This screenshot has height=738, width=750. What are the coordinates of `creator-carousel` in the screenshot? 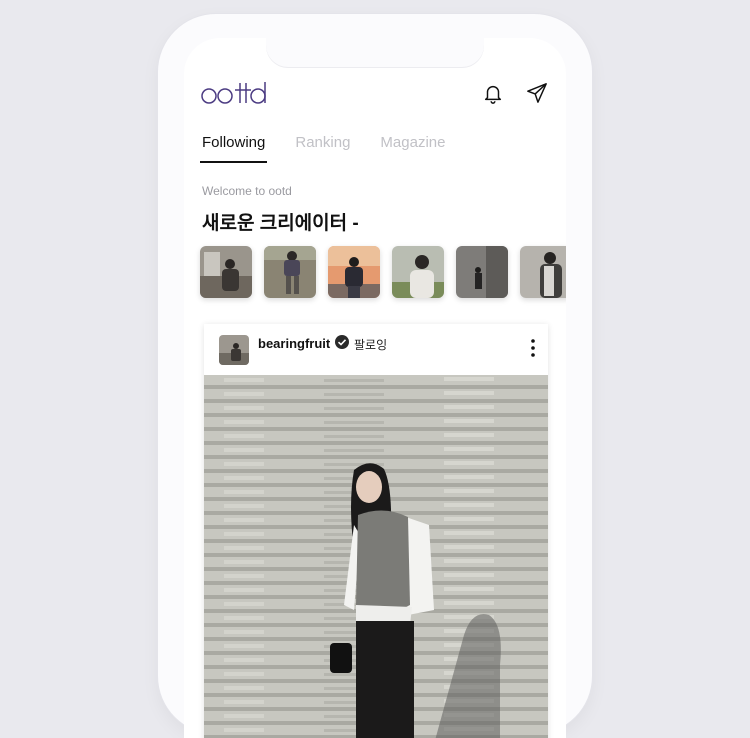 It's located at (383, 272).